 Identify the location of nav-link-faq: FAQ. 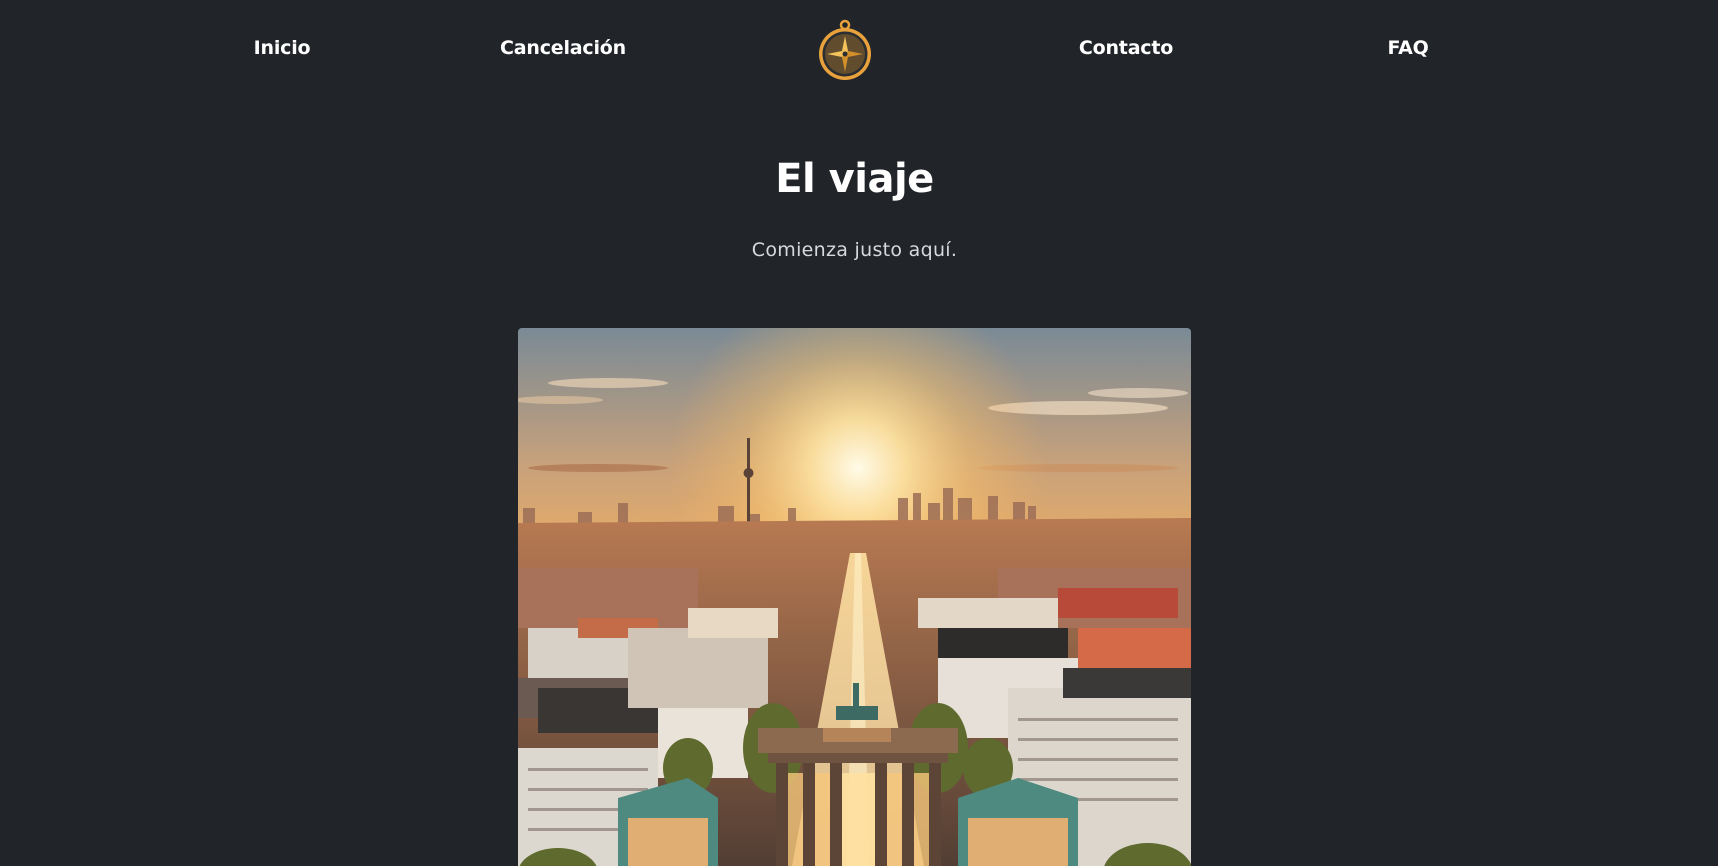
(1407, 48).